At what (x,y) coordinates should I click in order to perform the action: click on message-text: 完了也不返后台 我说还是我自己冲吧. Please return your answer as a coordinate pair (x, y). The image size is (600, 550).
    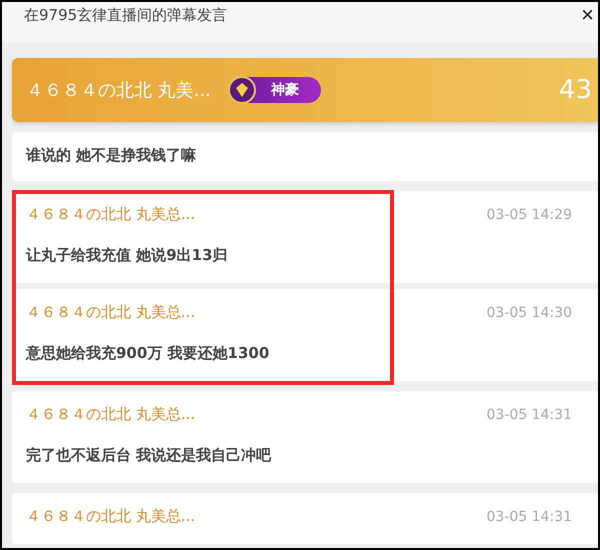
    Looking at the image, I should click on (149, 455).